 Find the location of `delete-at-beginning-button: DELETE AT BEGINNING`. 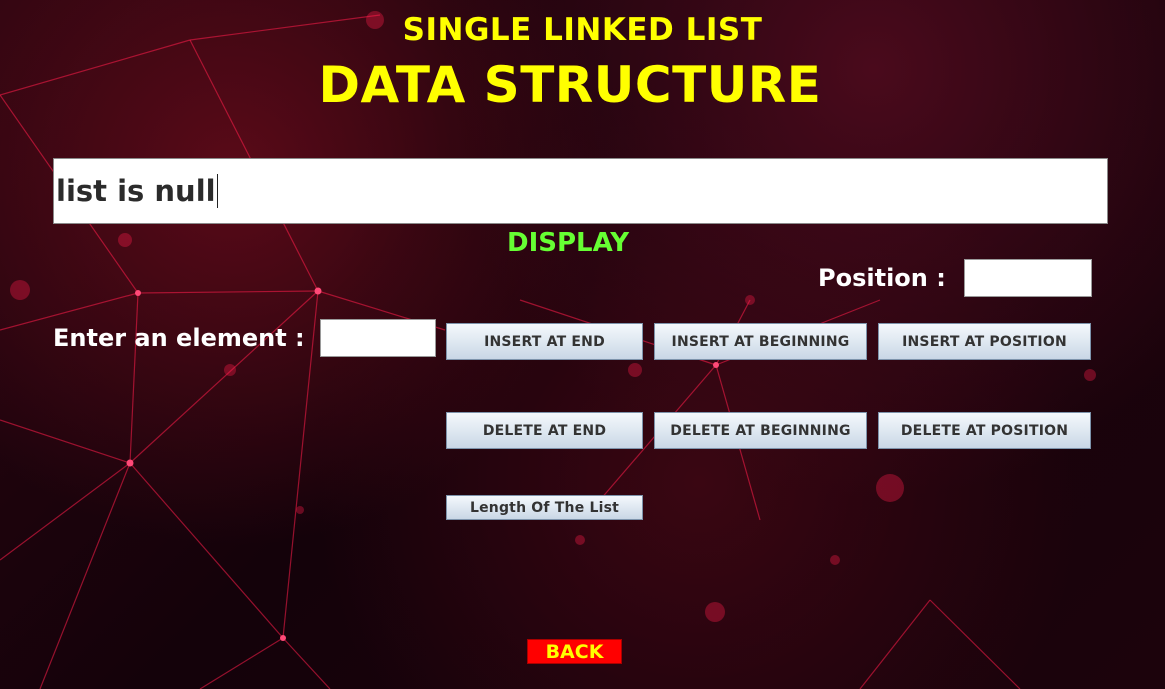

delete-at-beginning-button: DELETE AT BEGINNING is located at coordinates (760, 430).